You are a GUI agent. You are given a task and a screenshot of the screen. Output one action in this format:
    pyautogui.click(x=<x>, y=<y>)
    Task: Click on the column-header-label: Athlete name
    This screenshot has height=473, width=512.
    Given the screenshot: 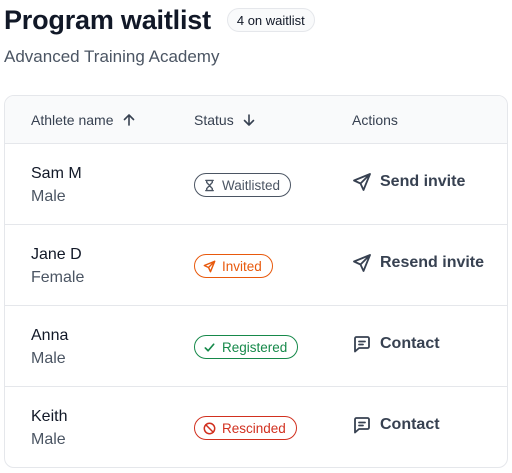 What is the action you would take?
    pyautogui.click(x=72, y=119)
    